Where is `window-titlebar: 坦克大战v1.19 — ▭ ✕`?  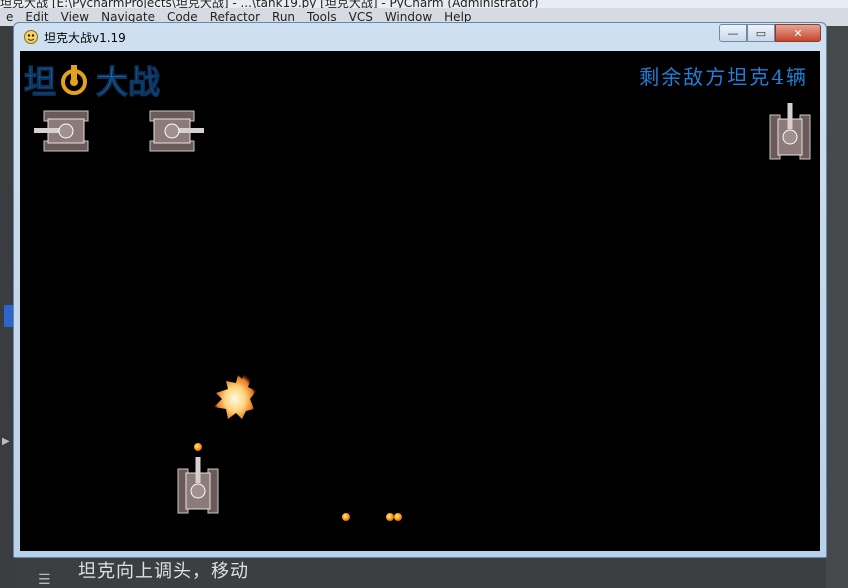 window-titlebar: 坦克大战v1.19 — ▭ ✕ is located at coordinates (420, 36).